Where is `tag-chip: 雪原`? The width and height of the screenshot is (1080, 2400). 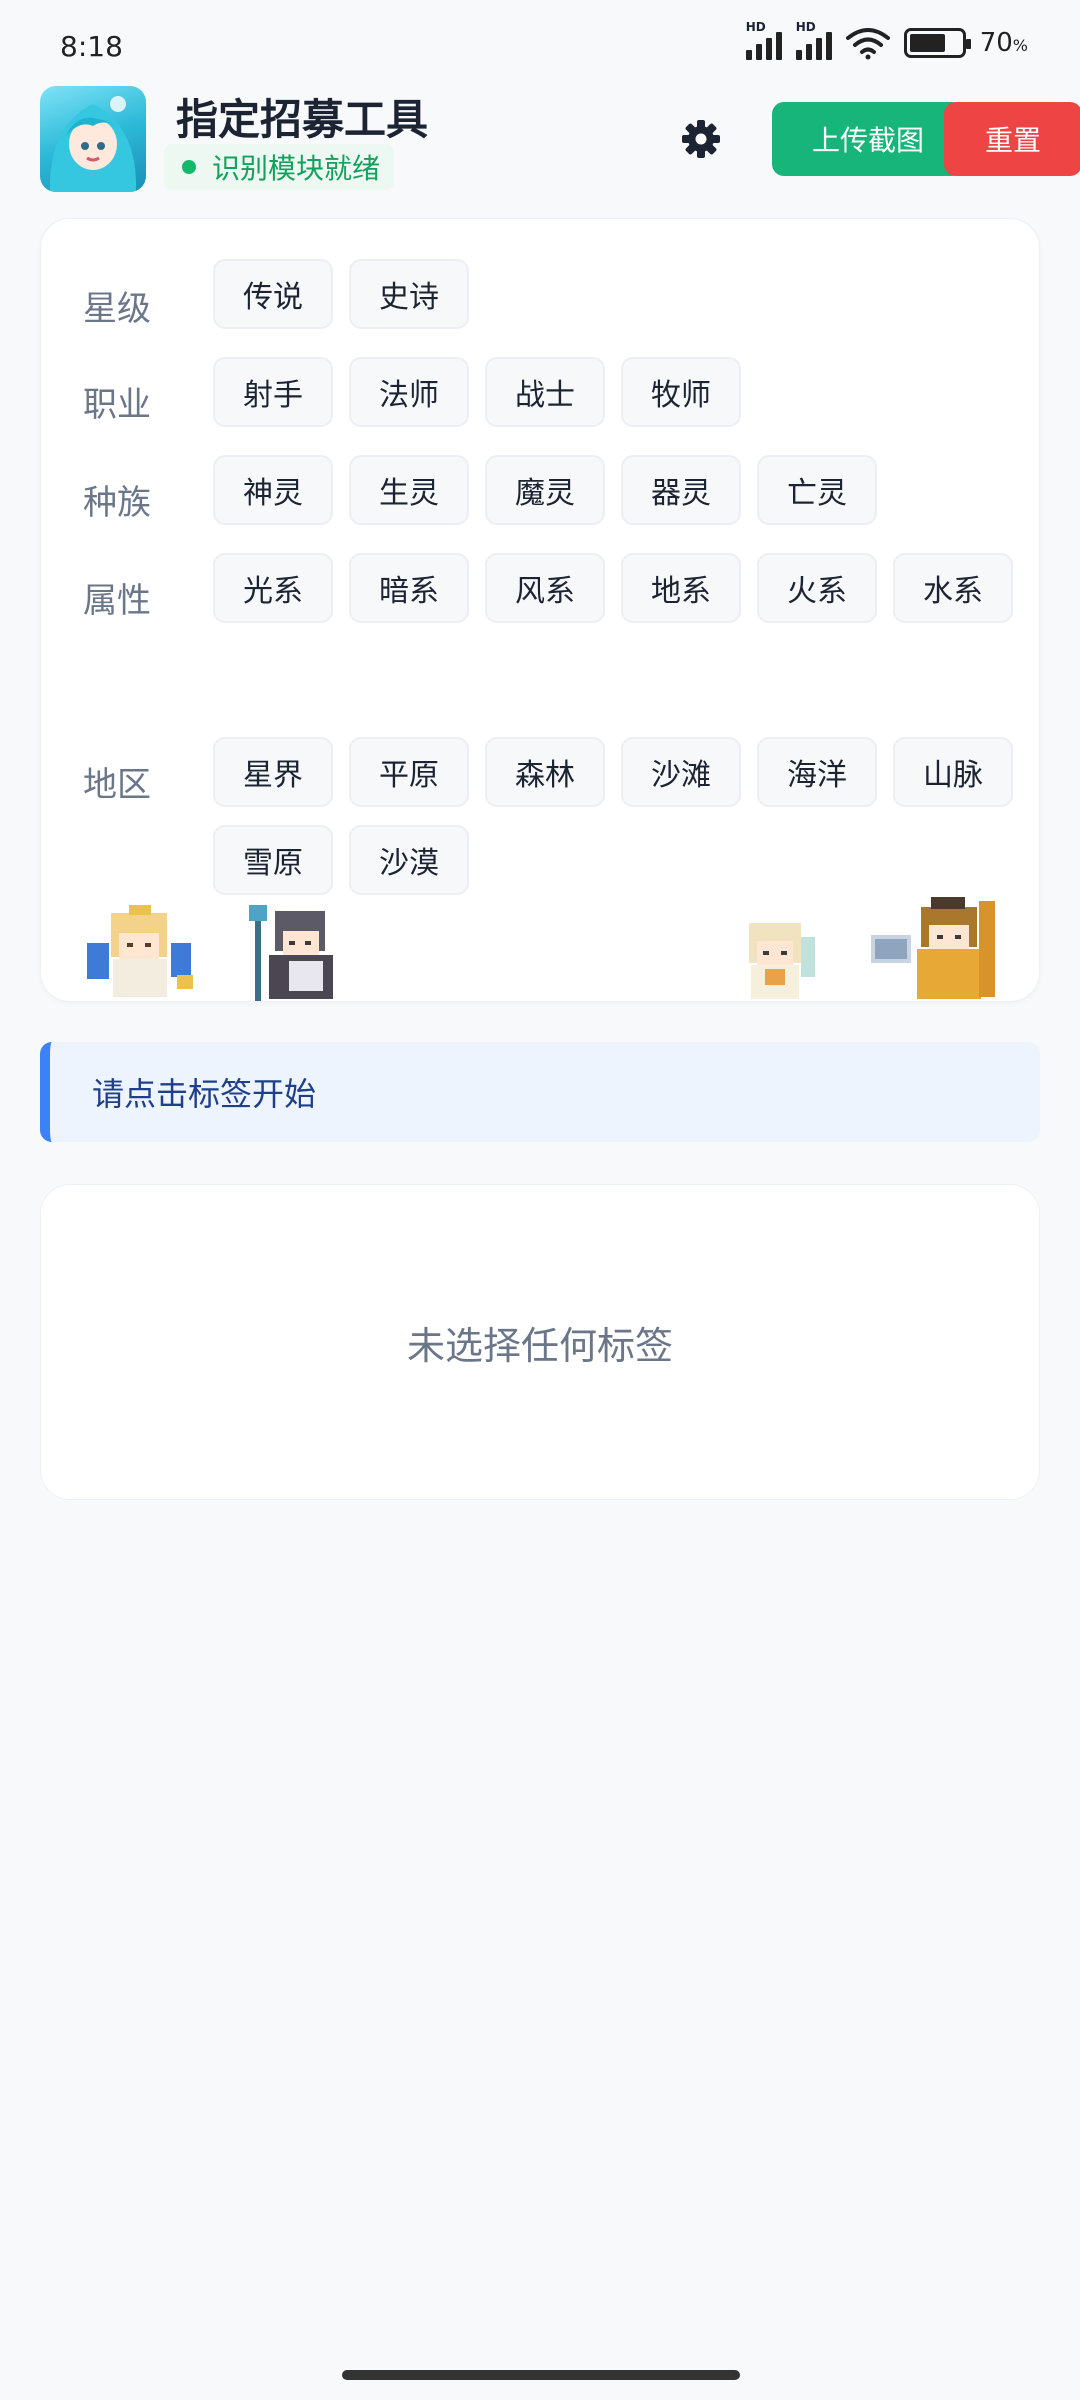 tag-chip: 雪原 is located at coordinates (273, 860).